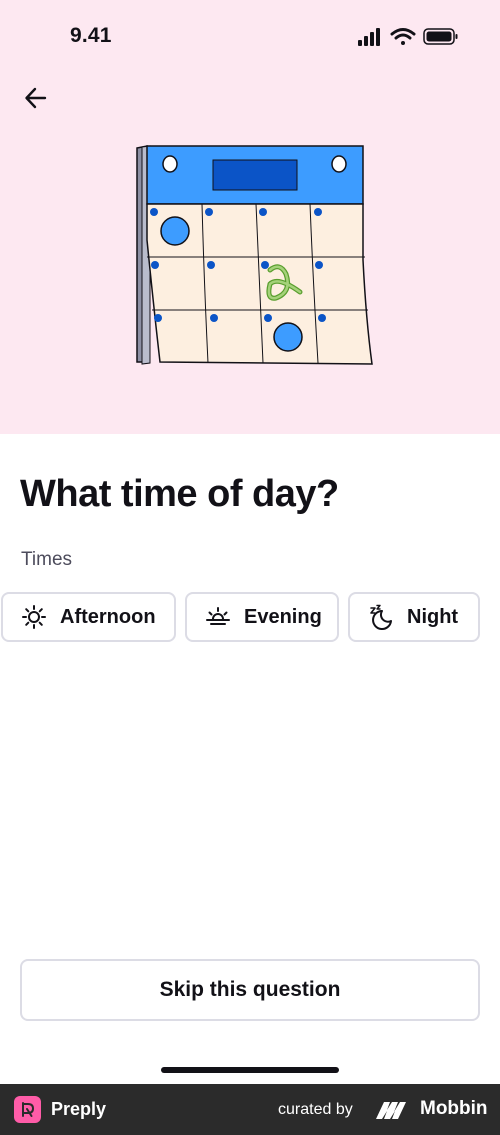 The image size is (500, 1135). I want to click on option-afternoon: Afternoon, so click(88, 617).